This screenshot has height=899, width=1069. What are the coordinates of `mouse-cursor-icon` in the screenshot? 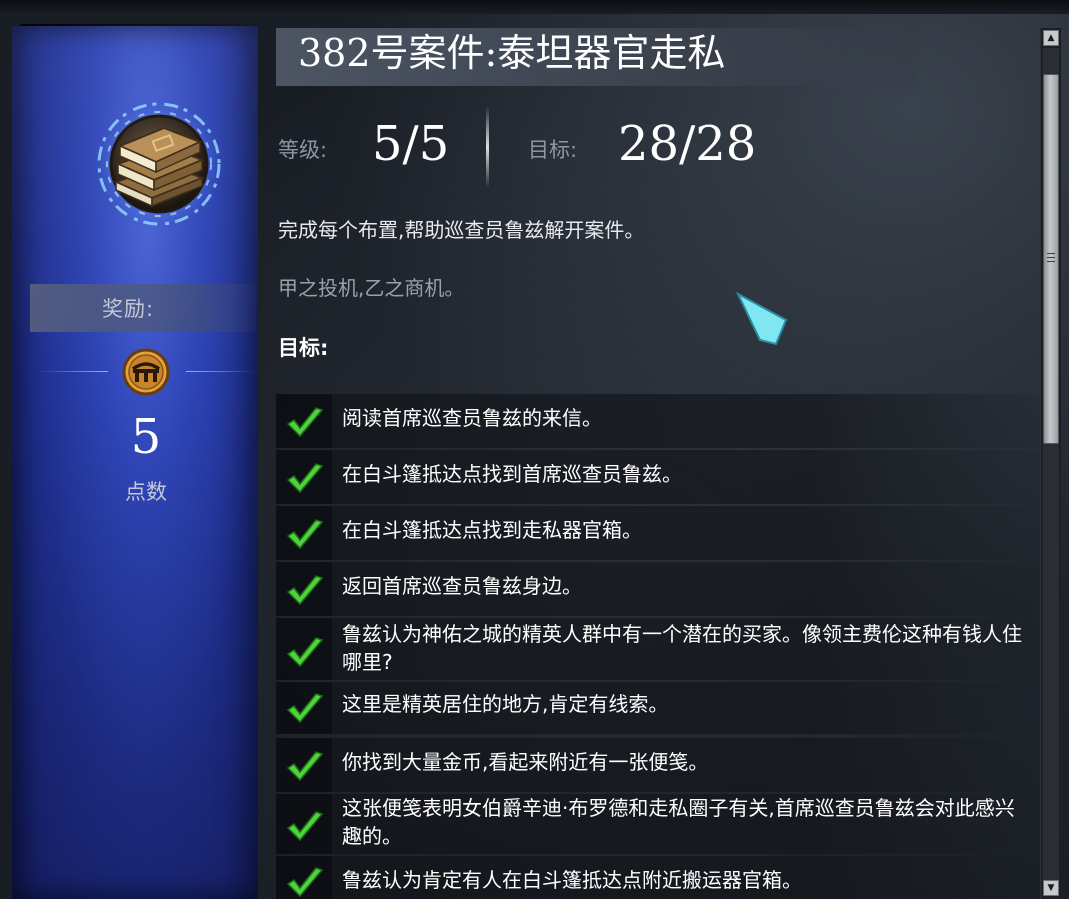 It's located at (762, 319).